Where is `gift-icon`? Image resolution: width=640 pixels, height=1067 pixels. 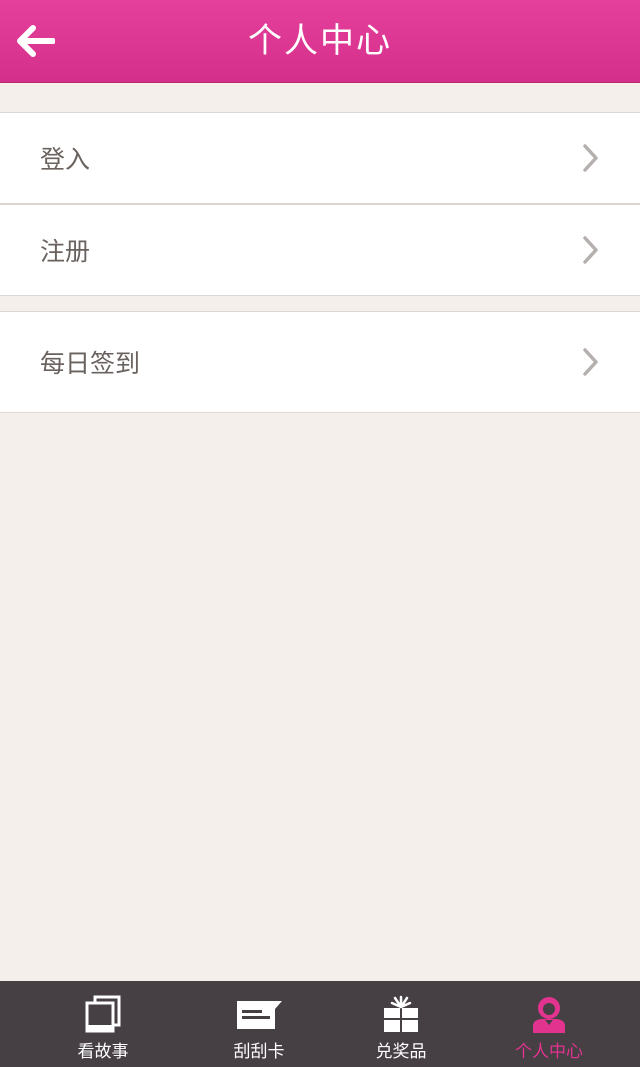
gift-icon is located at coordinates (401, 1013).